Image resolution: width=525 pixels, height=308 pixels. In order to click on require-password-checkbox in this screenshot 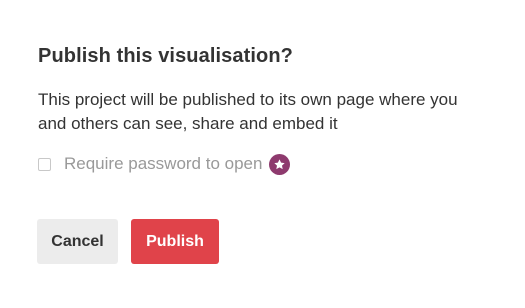, I will do `click(44, 164)`.